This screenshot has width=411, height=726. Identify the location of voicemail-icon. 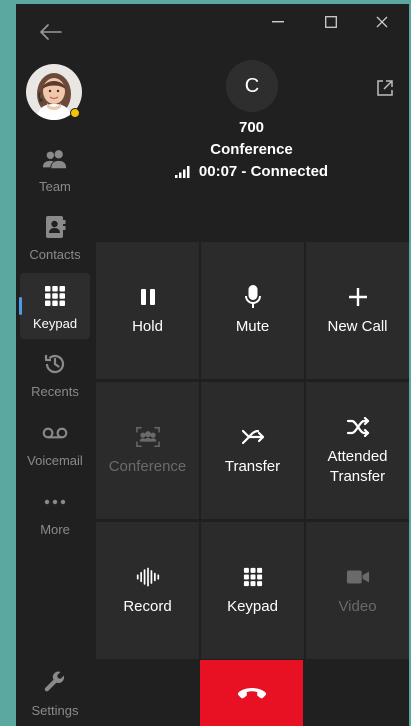
(55, 433).